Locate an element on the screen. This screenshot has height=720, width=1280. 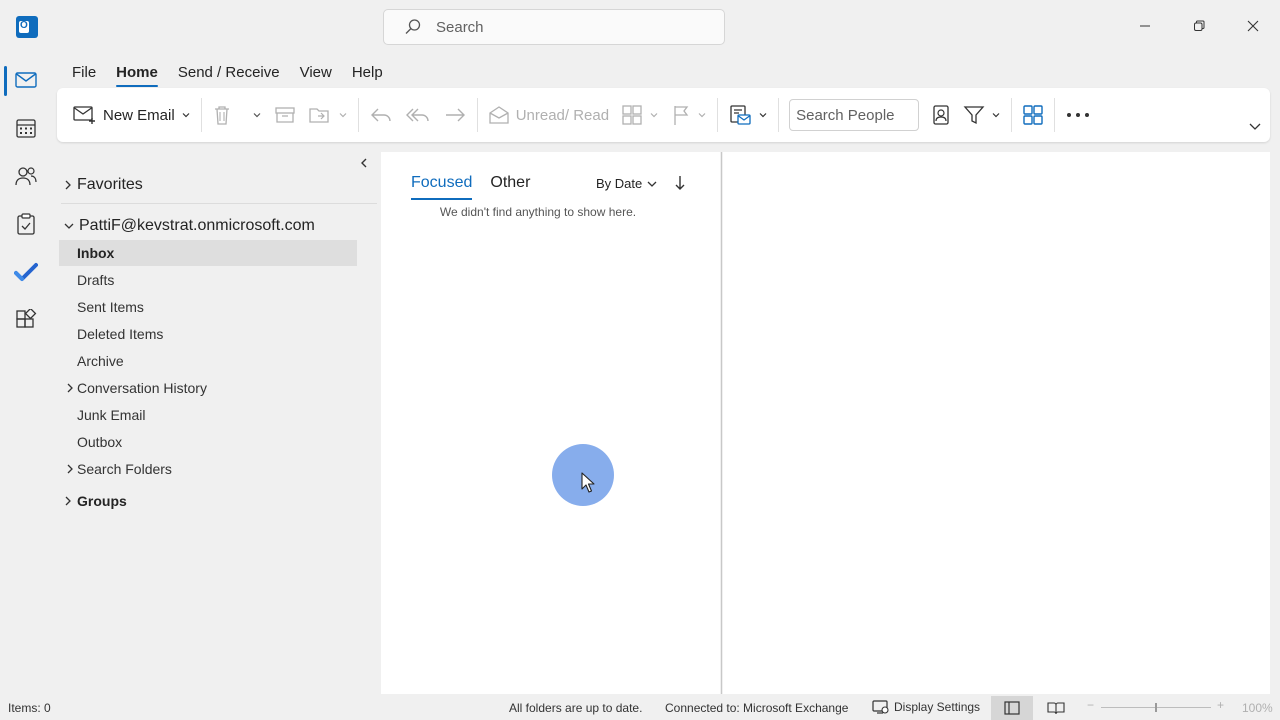
ribbon-toolbar: New Email Unread/ Read Search People is located at coordinates (663, 115).